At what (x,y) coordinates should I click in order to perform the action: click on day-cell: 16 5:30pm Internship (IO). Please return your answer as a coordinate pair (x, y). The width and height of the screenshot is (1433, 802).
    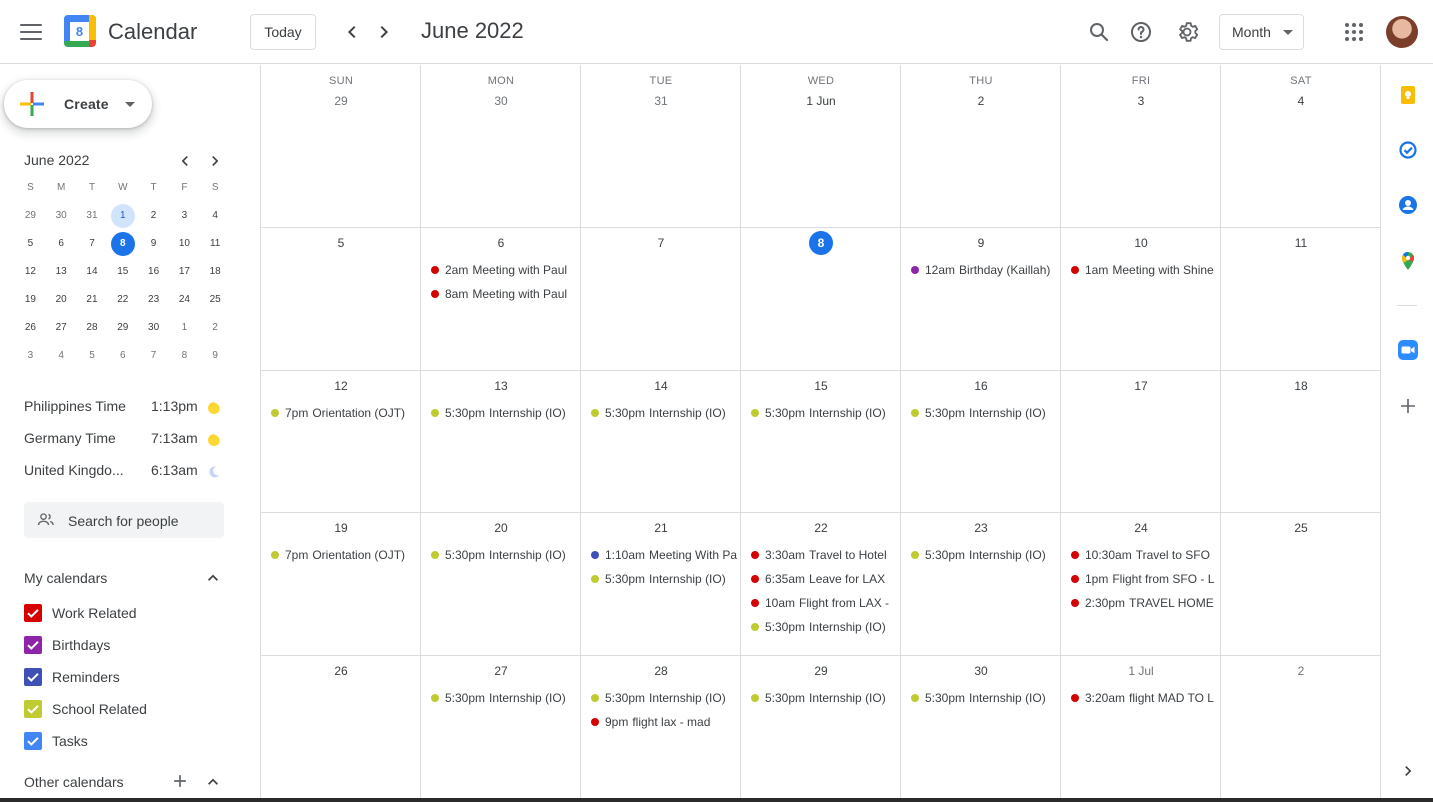
    Looking at the image, I should click on (981, 441).